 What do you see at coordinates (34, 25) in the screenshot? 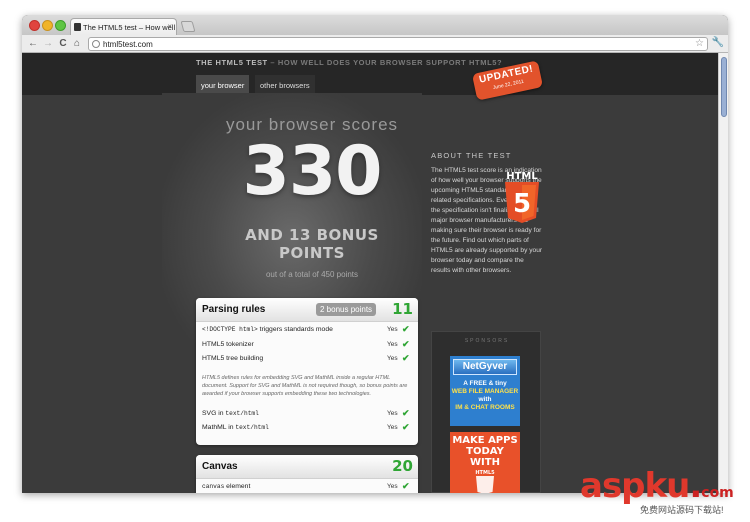
I see `close-window-button` at bounding box center [34, 25].